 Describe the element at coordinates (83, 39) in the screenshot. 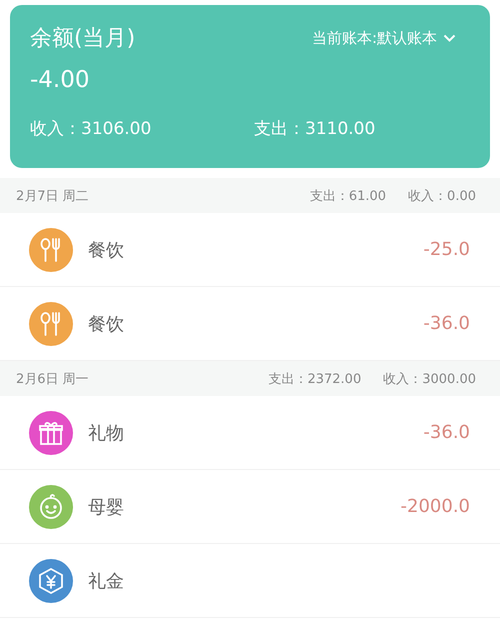

I see `card-title: 余额(当月)` at that location.